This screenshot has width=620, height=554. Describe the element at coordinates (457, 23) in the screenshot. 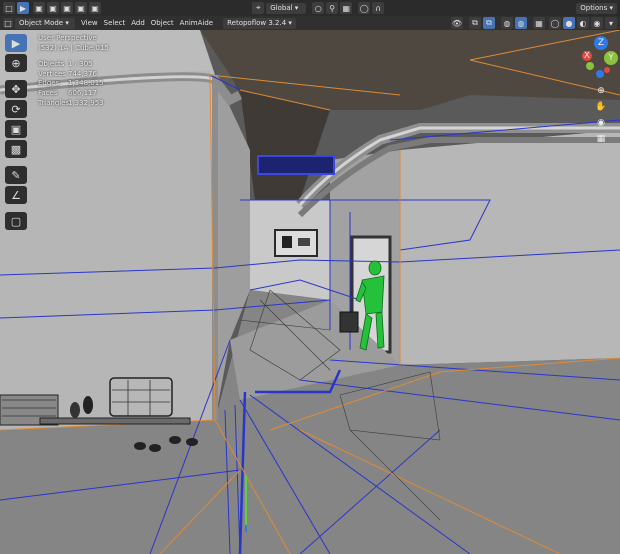

I see `visibility-icon: 👁` at that location.